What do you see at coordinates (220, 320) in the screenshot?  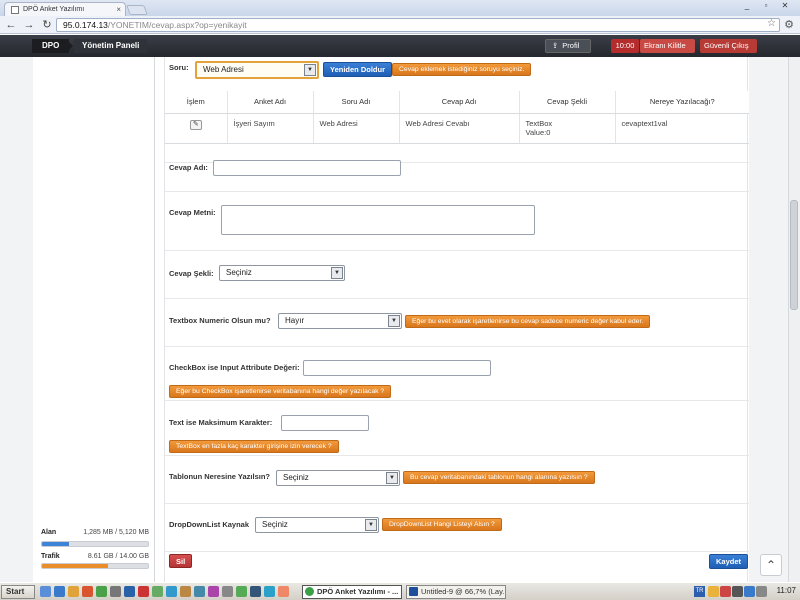 I see `numeric-label: Textbox Numeric Olsun mu?` at bounding box center [220, 320].